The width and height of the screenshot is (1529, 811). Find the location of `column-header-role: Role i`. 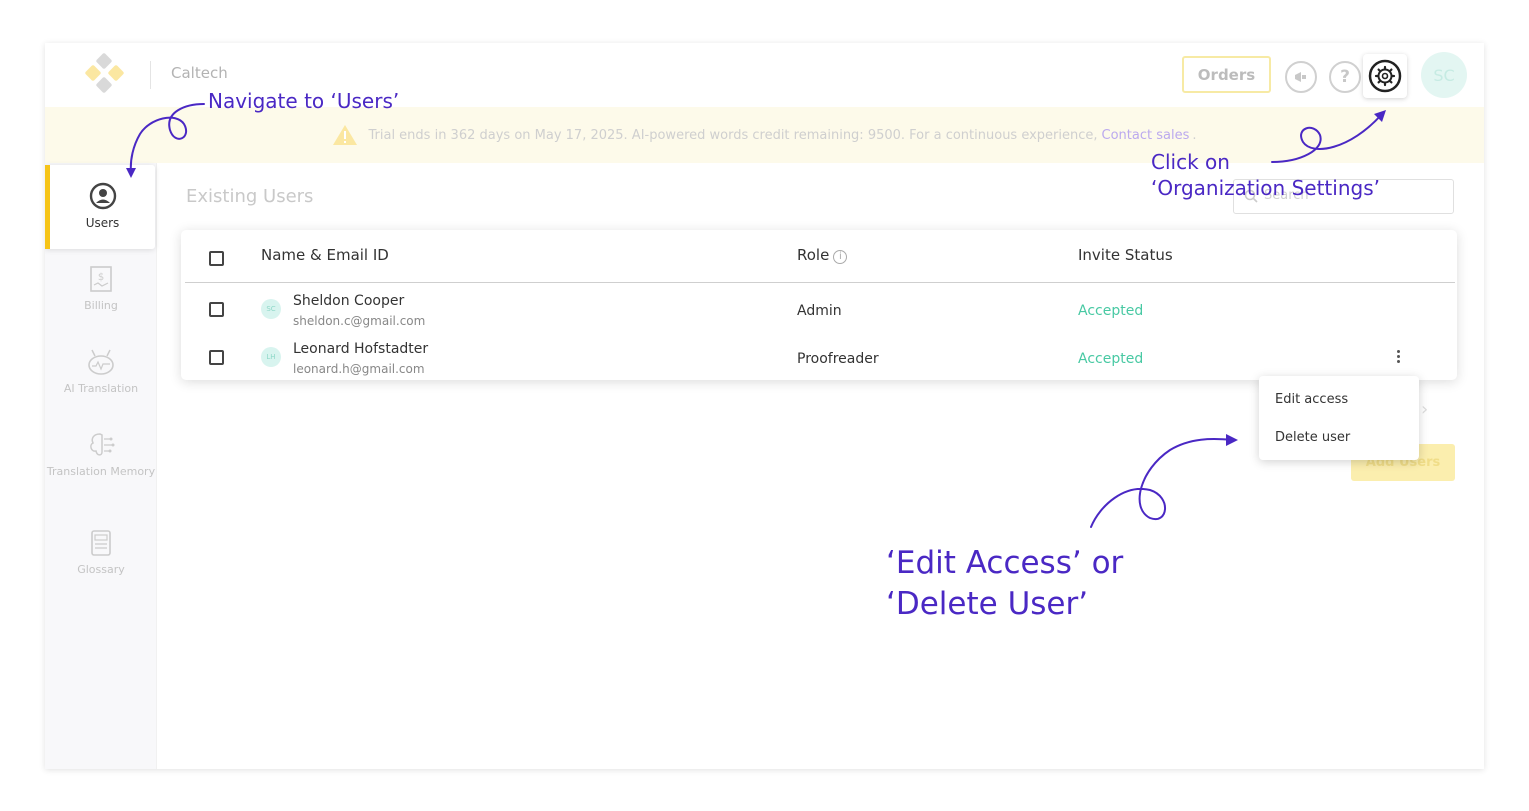

column-header-role: Role i is located at coordinates (822, 255).